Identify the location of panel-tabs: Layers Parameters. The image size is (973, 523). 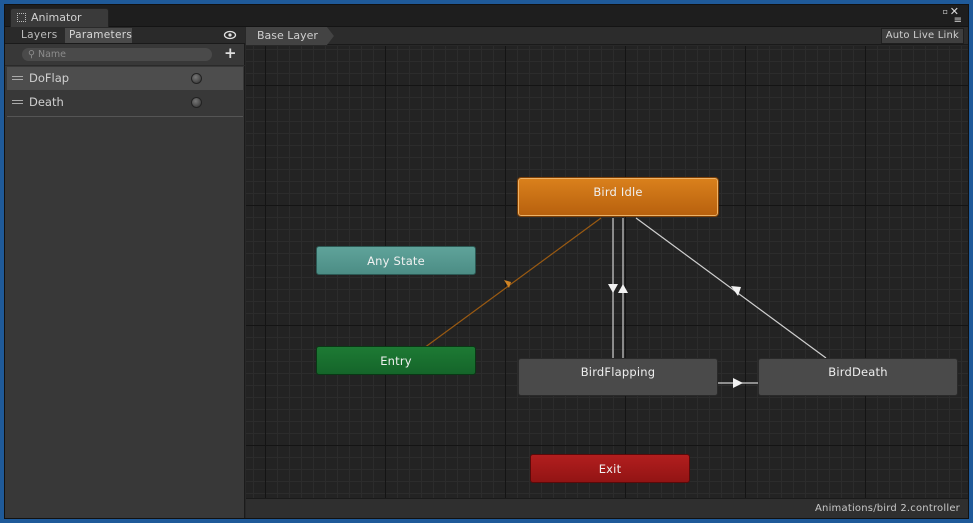
(125, 35).